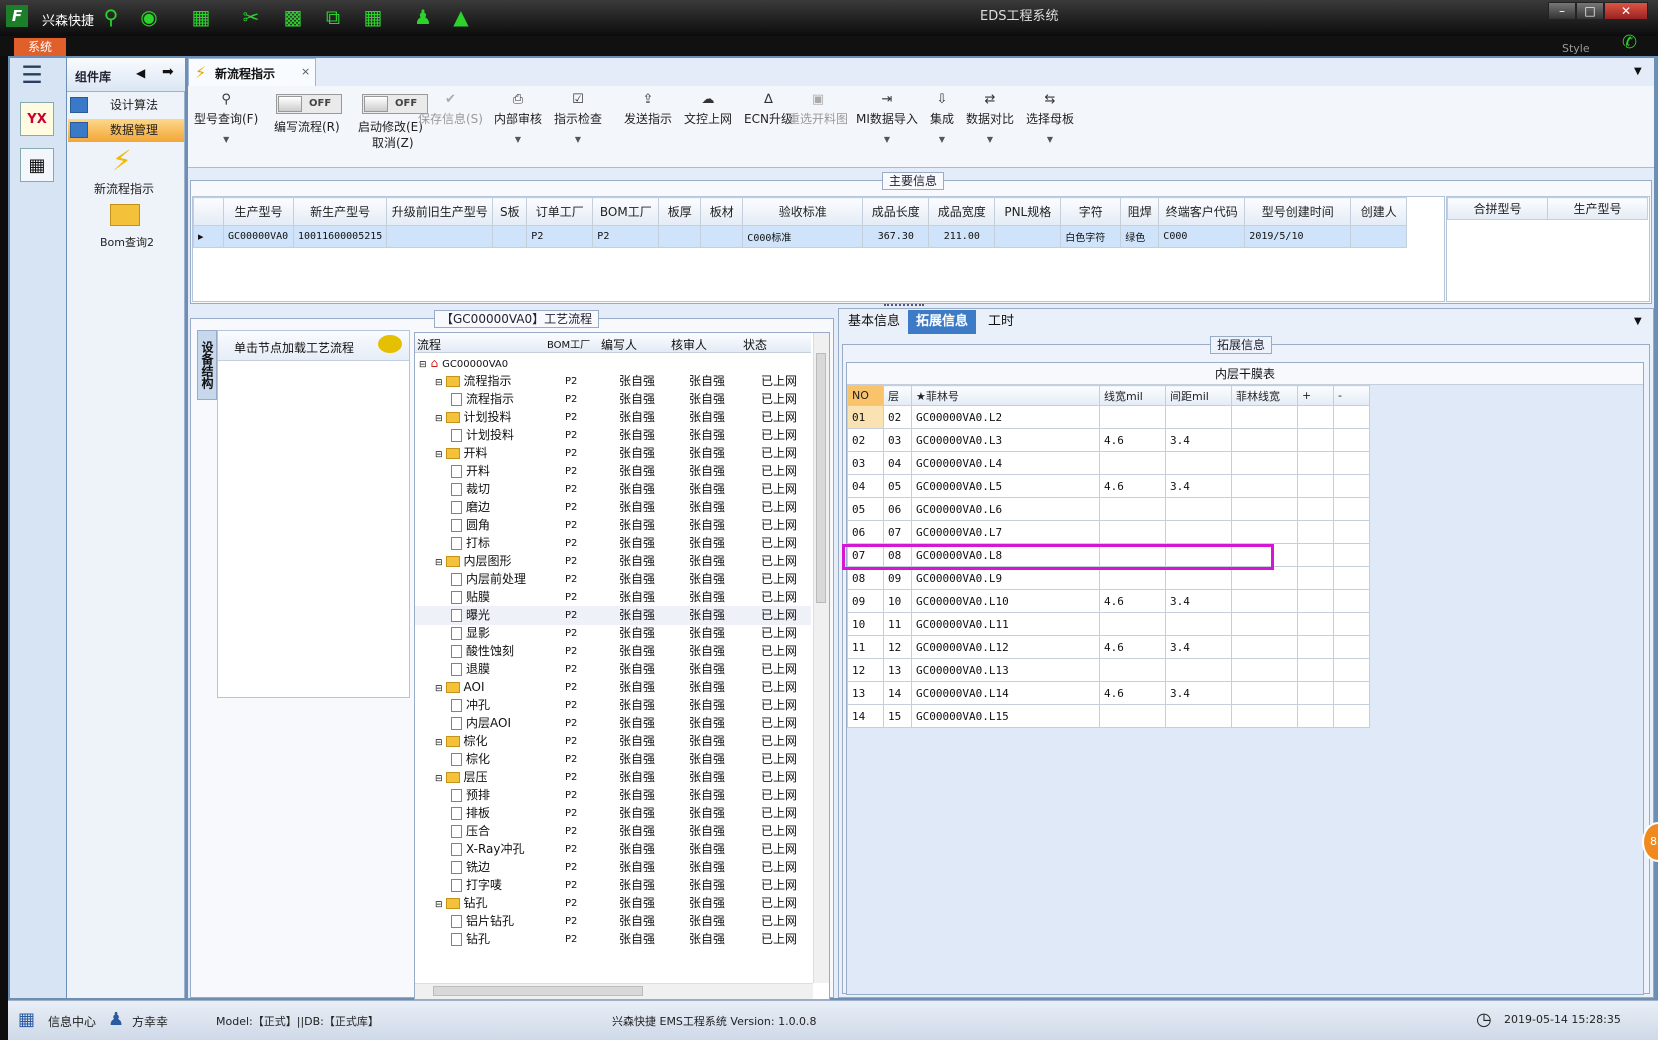 The width and height of the screenshot is (1658, 1040). What do you see at coordinates (1108, 716) in the screenshot?
I see `table-row: 14 15 GC00000VA0.L15` at bounding box center [1108, 716].